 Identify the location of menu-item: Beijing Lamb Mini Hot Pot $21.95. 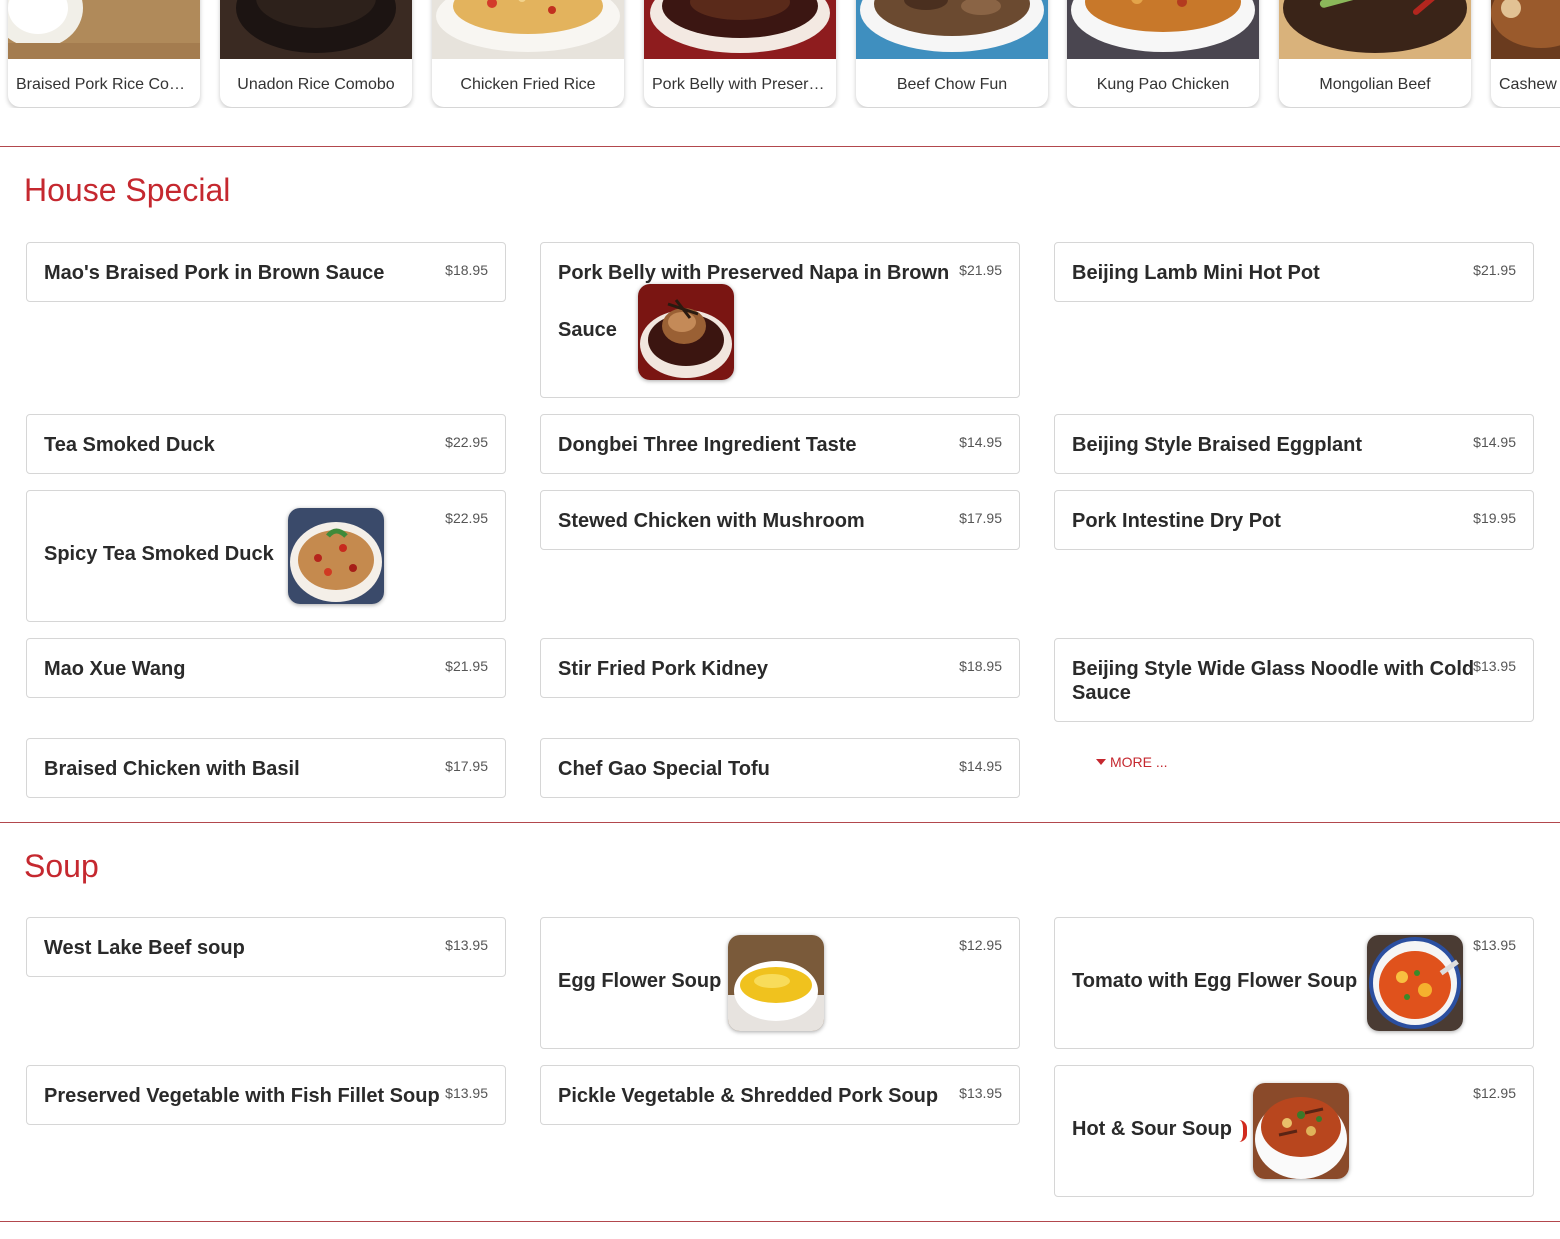
(1294, 272).